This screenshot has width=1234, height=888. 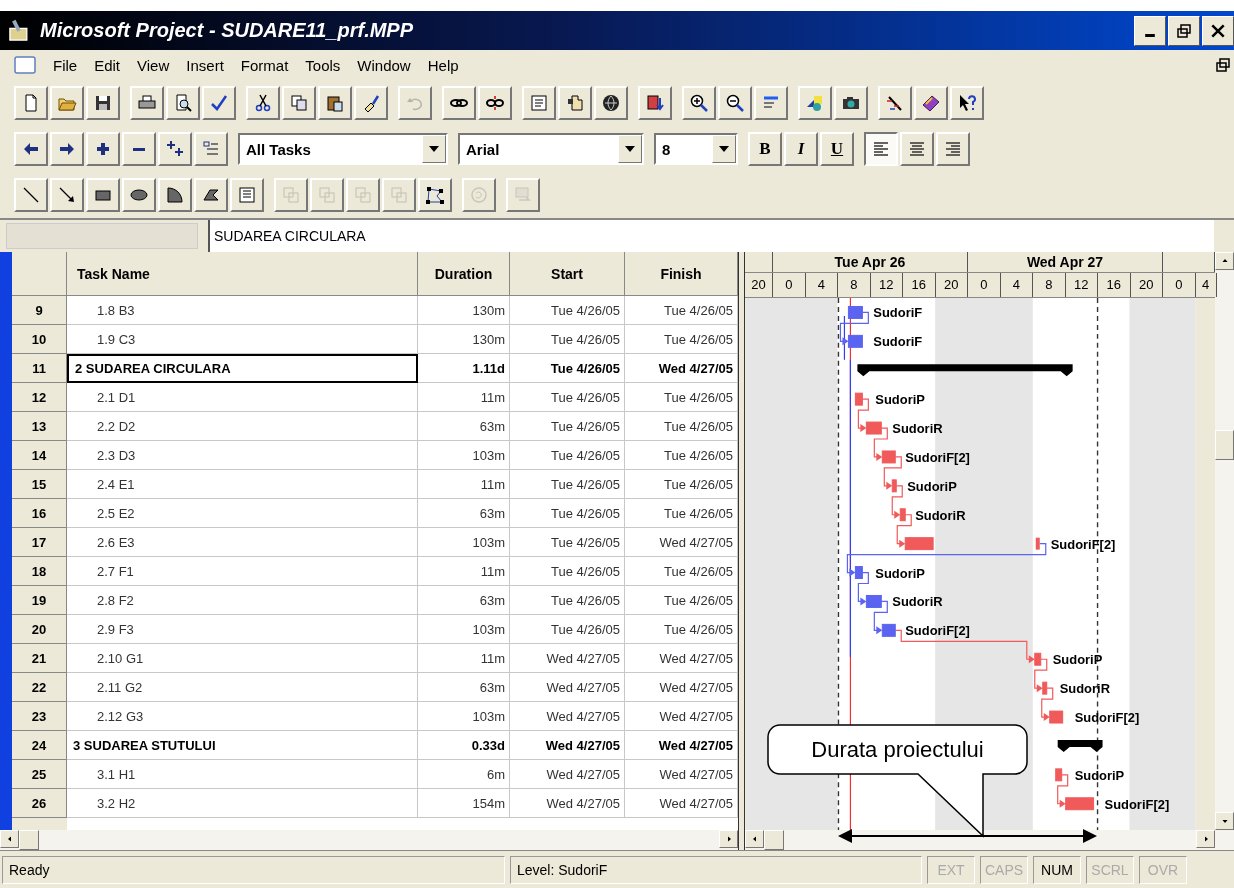 What do you see at coordinates (551, 149) in the screenshot?
I see `dropdown-field: Arial` at bounding box center [551, 149].